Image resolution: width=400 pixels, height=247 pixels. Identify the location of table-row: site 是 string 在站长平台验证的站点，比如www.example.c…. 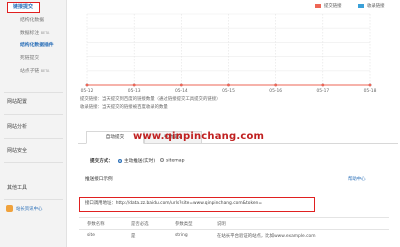
(234, 235).